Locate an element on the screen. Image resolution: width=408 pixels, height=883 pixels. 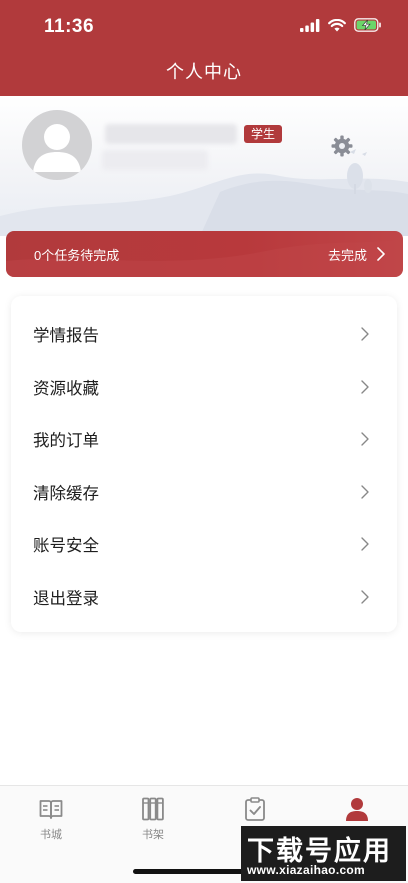
menu-item-label: 退出登录 is located at coordinates (66, 598).